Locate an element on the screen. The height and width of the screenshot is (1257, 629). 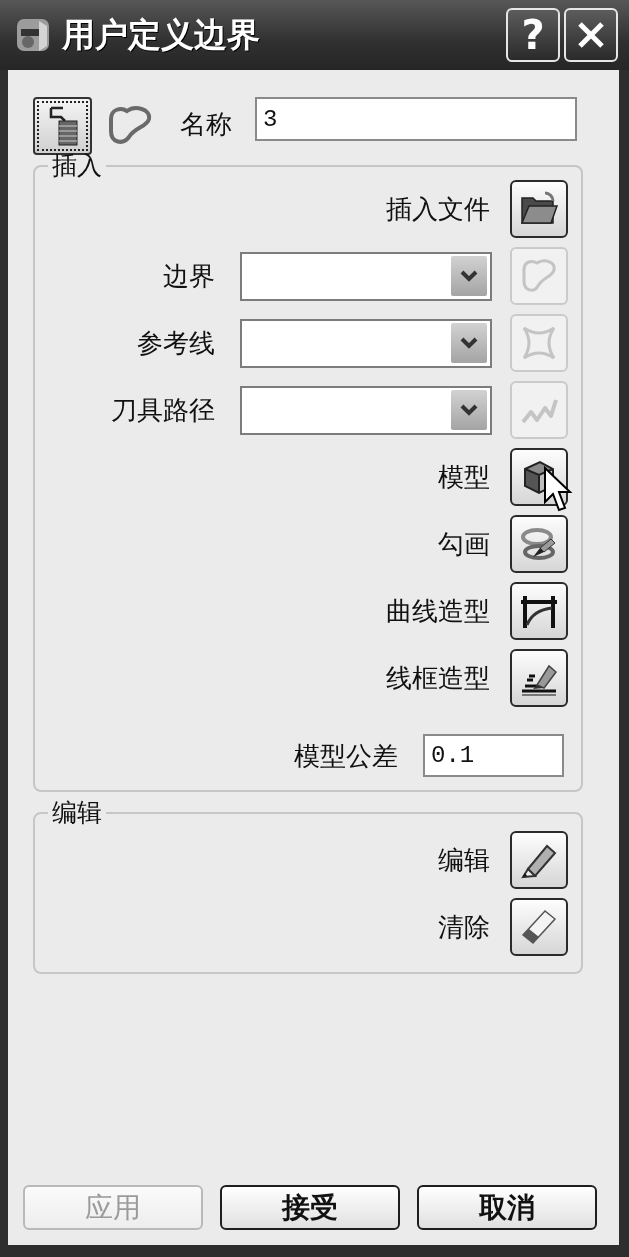
row-label: 边界 is located at coordinates (189, 276).